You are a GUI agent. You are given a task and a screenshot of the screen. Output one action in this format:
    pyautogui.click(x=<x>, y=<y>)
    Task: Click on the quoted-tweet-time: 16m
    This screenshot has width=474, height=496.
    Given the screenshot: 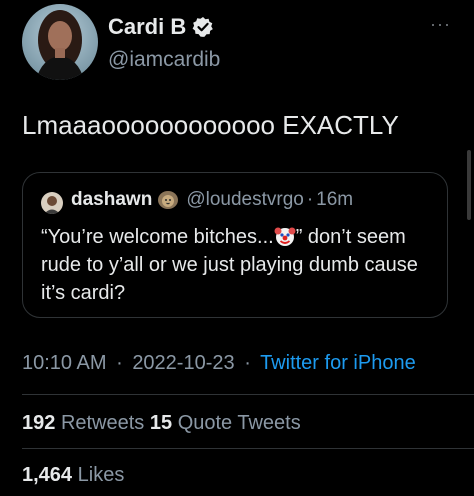 What is the action you would take?
    pyautogui.click(x=335, y=199)
    